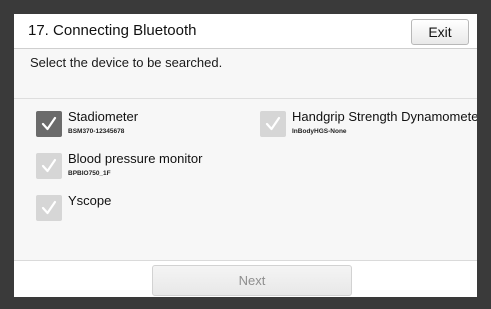 The width and height of the screenshot is (491, 309). What do you see at coordinates (245, 31) in the screenshot?
I see `title-bar: 17. Connecting Bluetooth Exit` at bounding box center [245, 31].